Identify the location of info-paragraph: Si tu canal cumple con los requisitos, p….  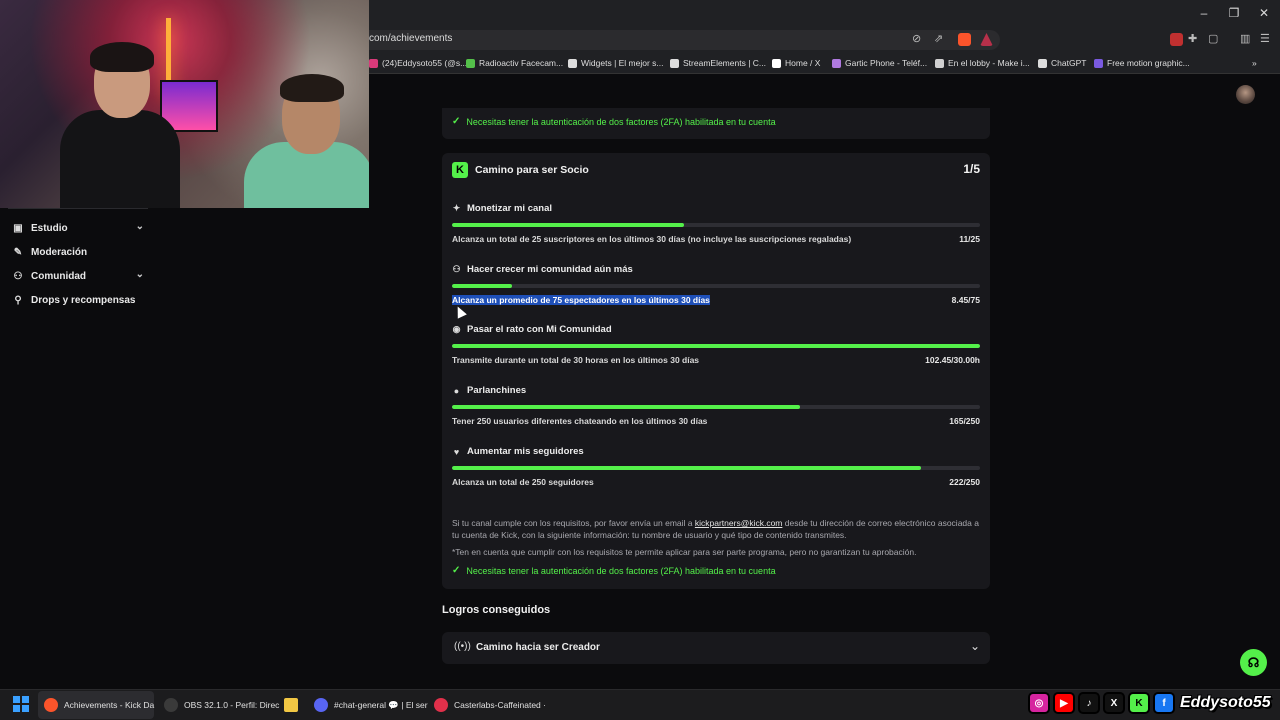
(716, 529).